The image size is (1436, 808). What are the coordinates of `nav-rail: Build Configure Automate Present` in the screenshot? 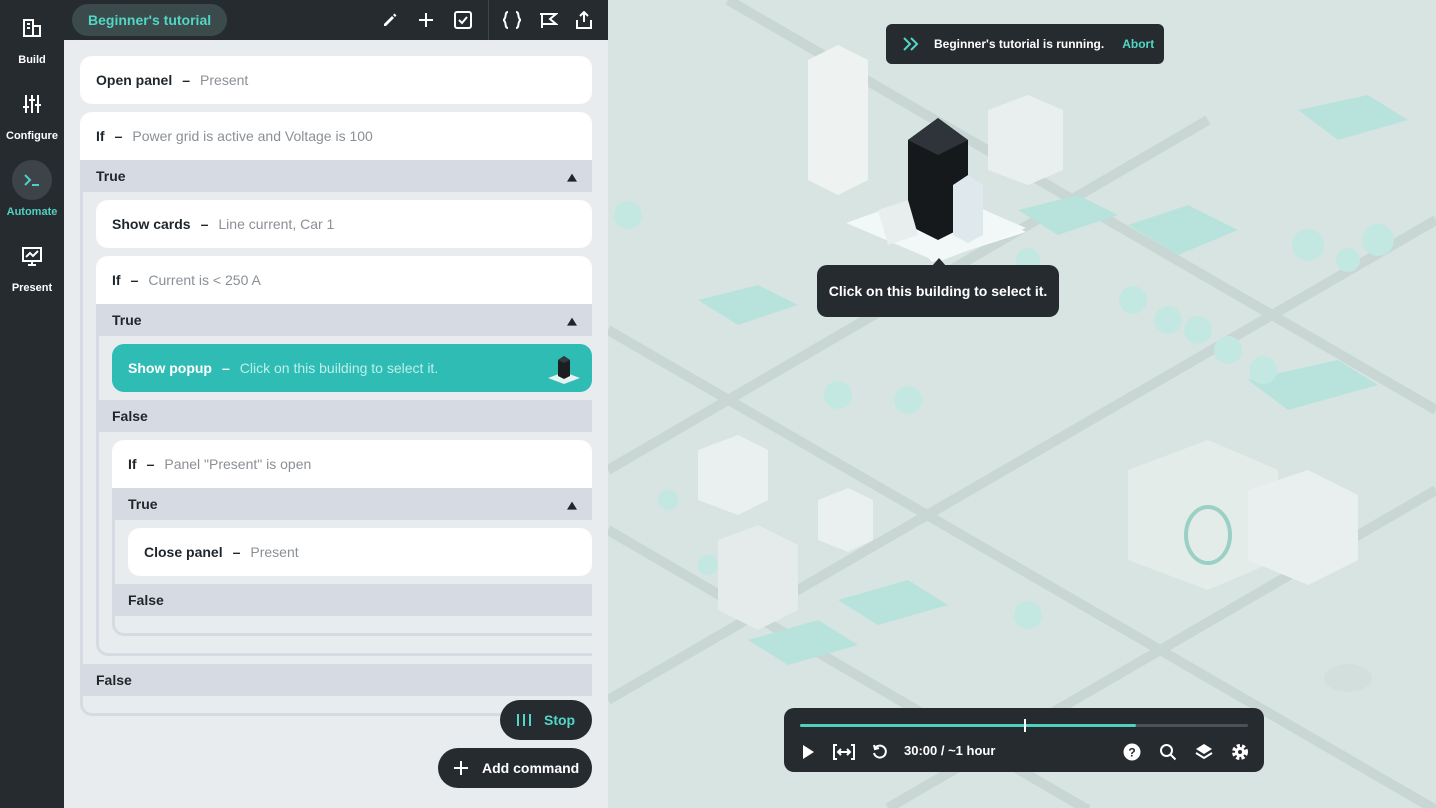 It's located at (32, 404).